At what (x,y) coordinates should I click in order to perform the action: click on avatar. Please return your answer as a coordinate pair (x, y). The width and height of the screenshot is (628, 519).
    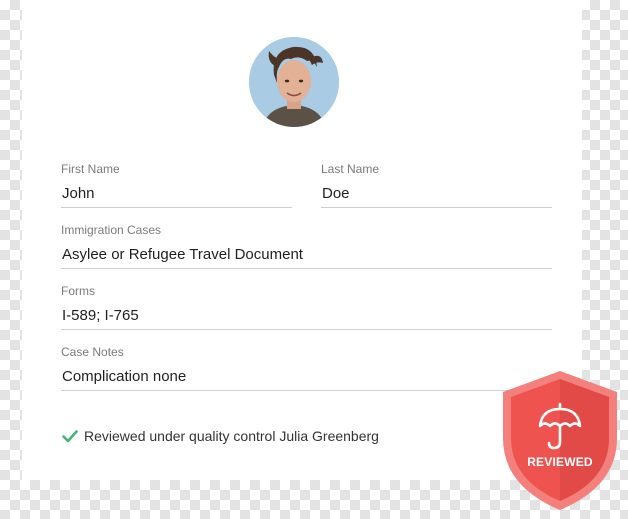
    Looking at the image, I should click on (294, 82).